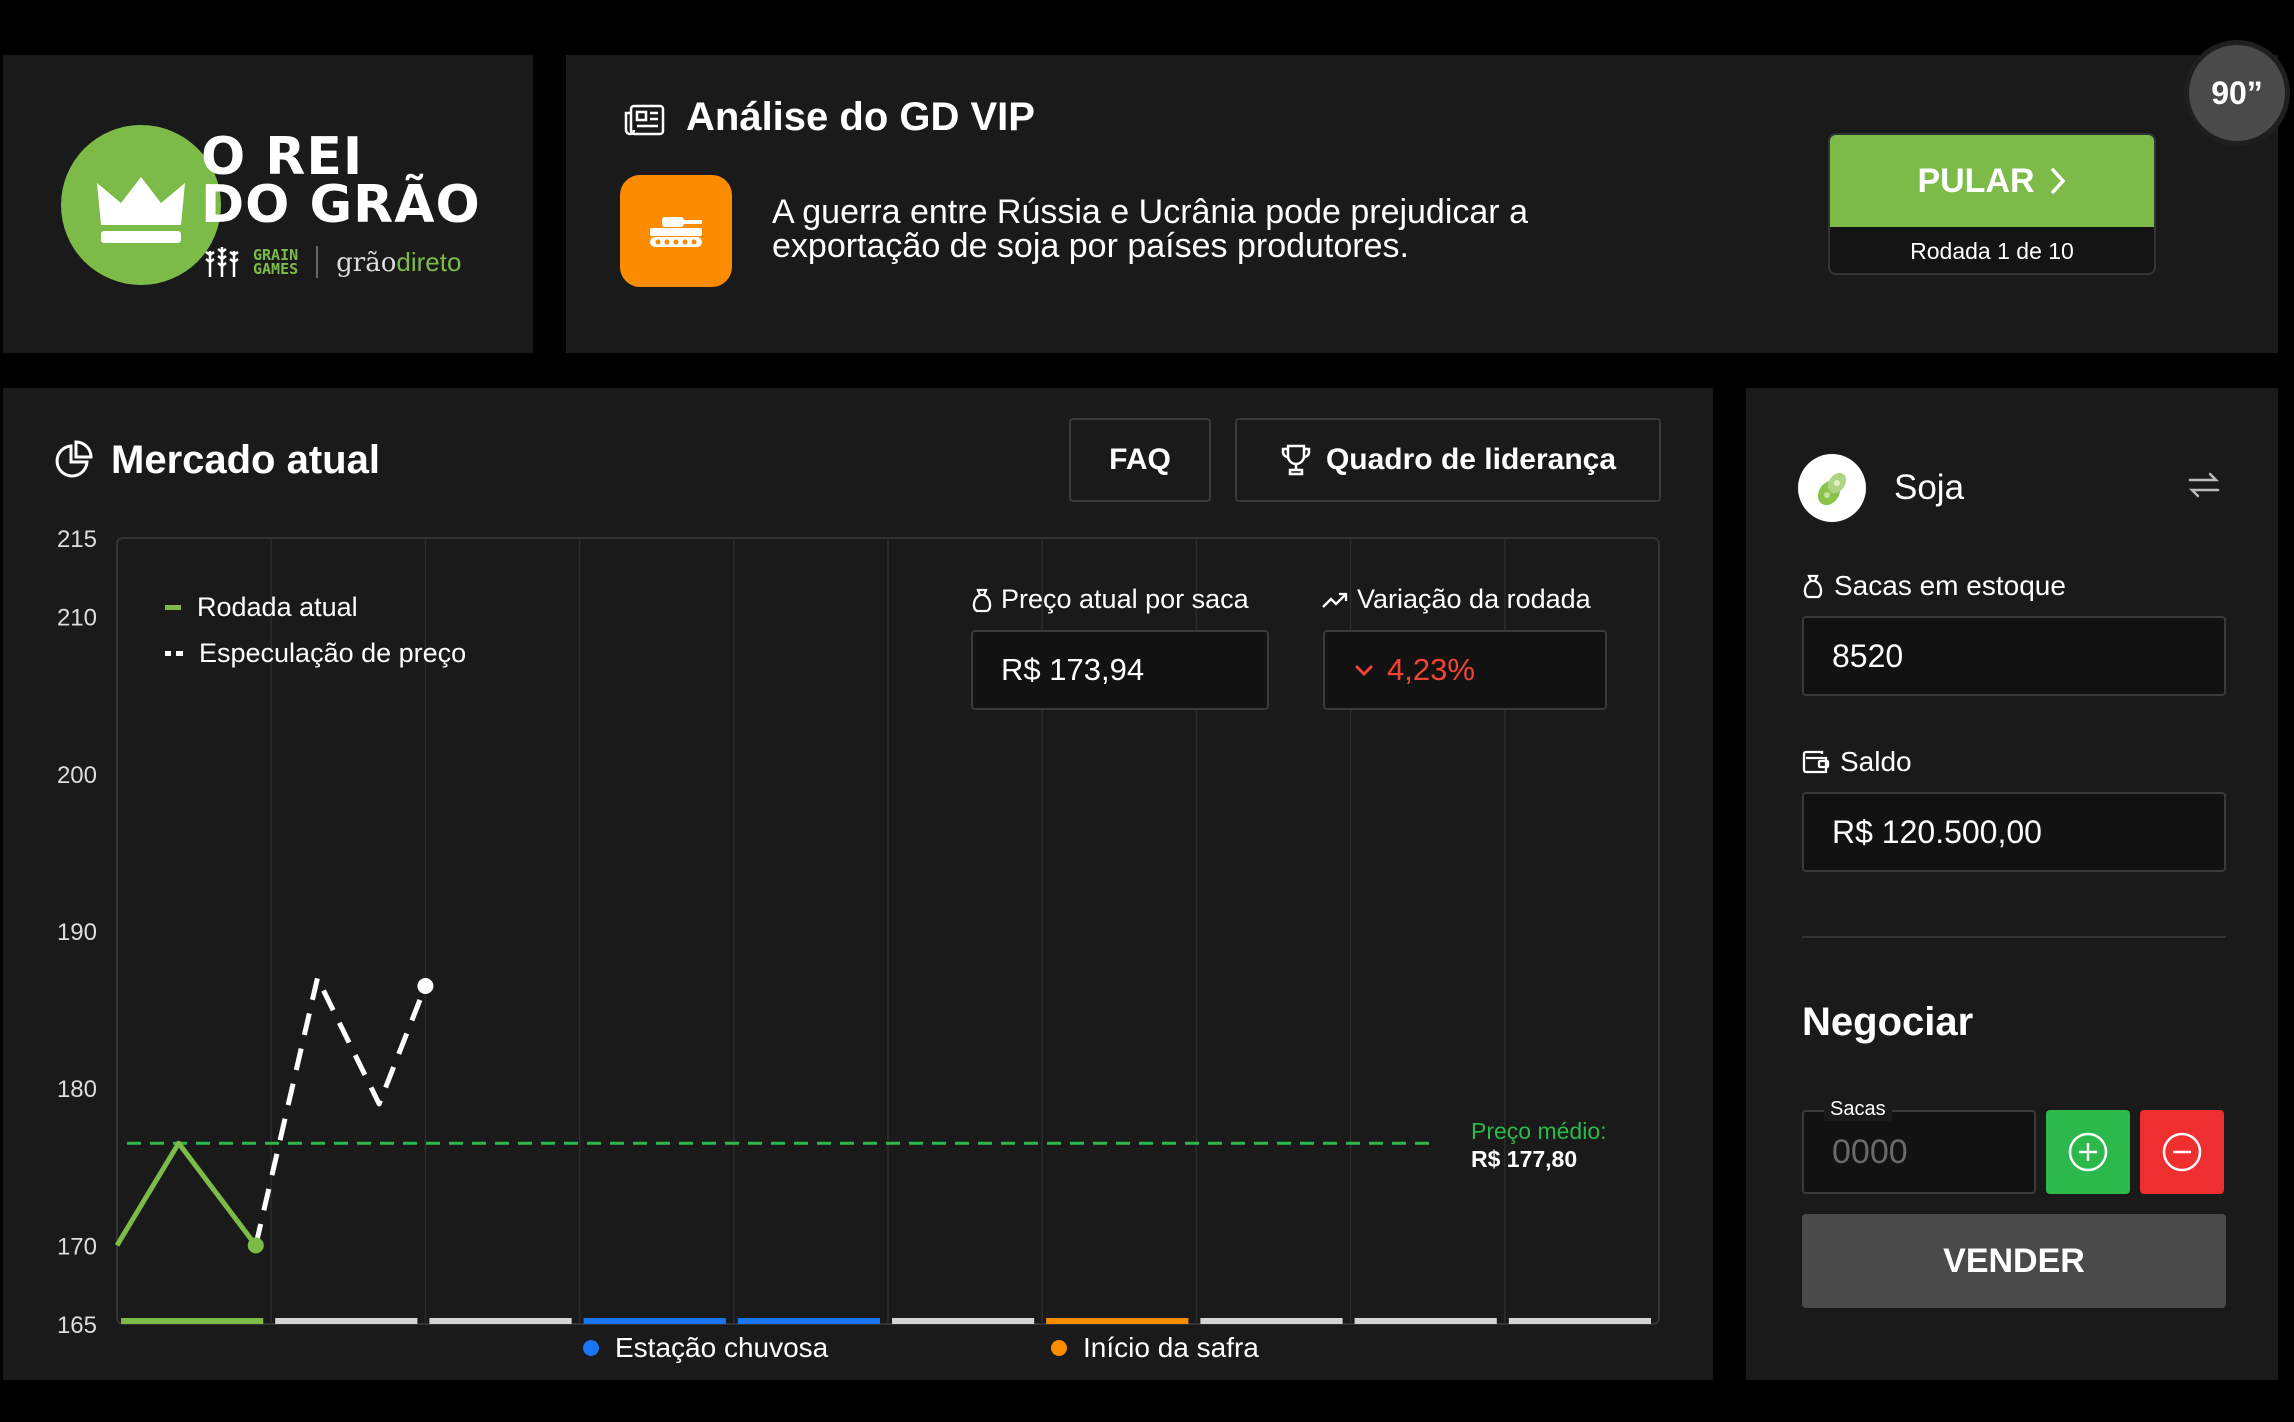  What do you see at coordinates (77, 539) in the screenshot?
I see `y-tick-label: 215` at bounding box center [77, 539].